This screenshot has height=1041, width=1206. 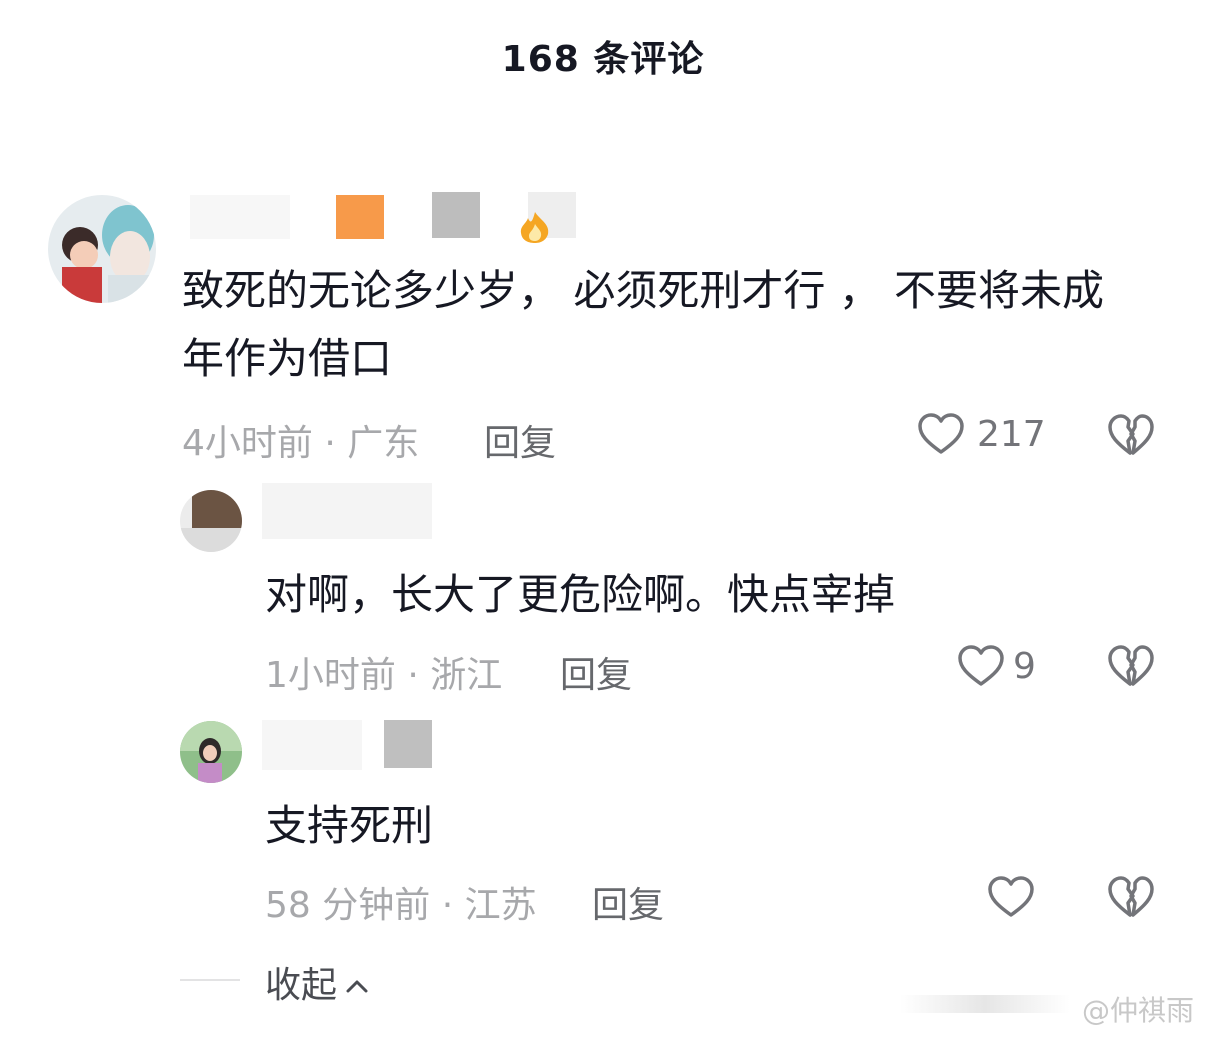 I want to click on chevron-up-icon, so click(x=353, y=982).